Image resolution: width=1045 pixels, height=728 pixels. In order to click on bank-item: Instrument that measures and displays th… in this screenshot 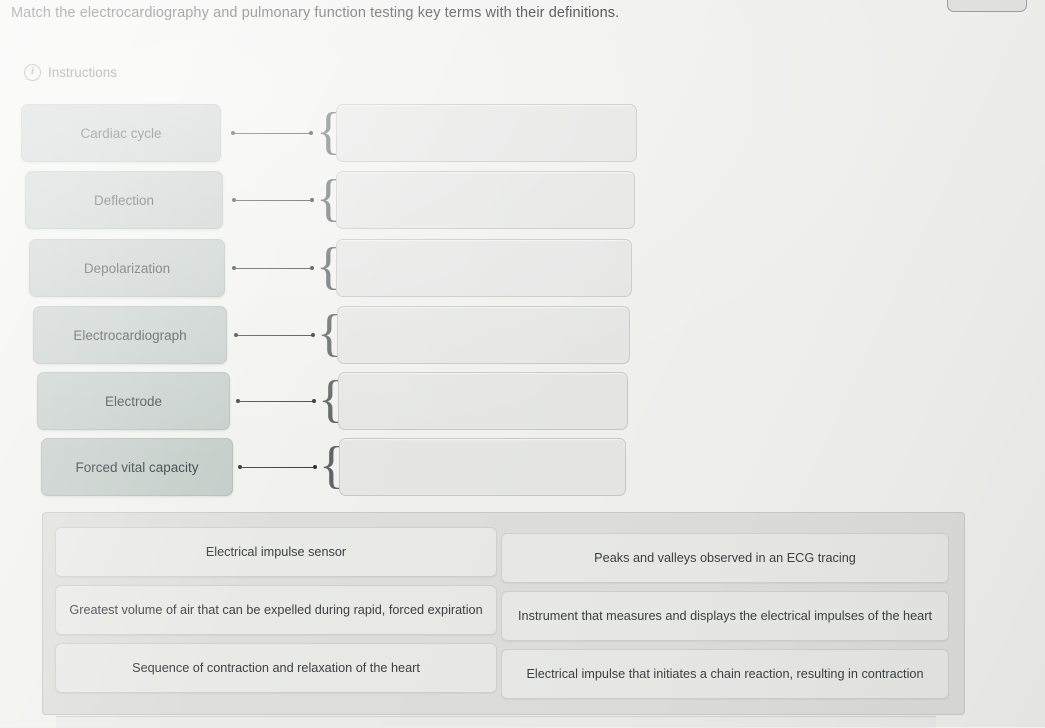, I will do `click(725, 616)`.